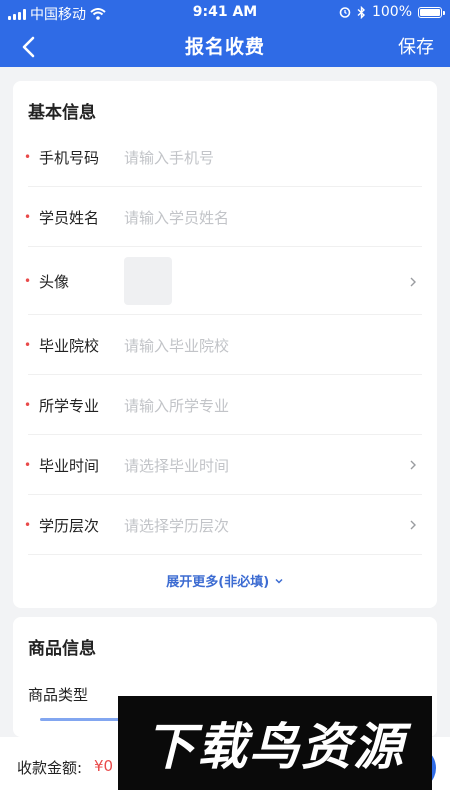 The image size is (450, 800). Describe the element at coordinates (69, 158) in the screenshot. I see `field-label: 手机号码` at that location.